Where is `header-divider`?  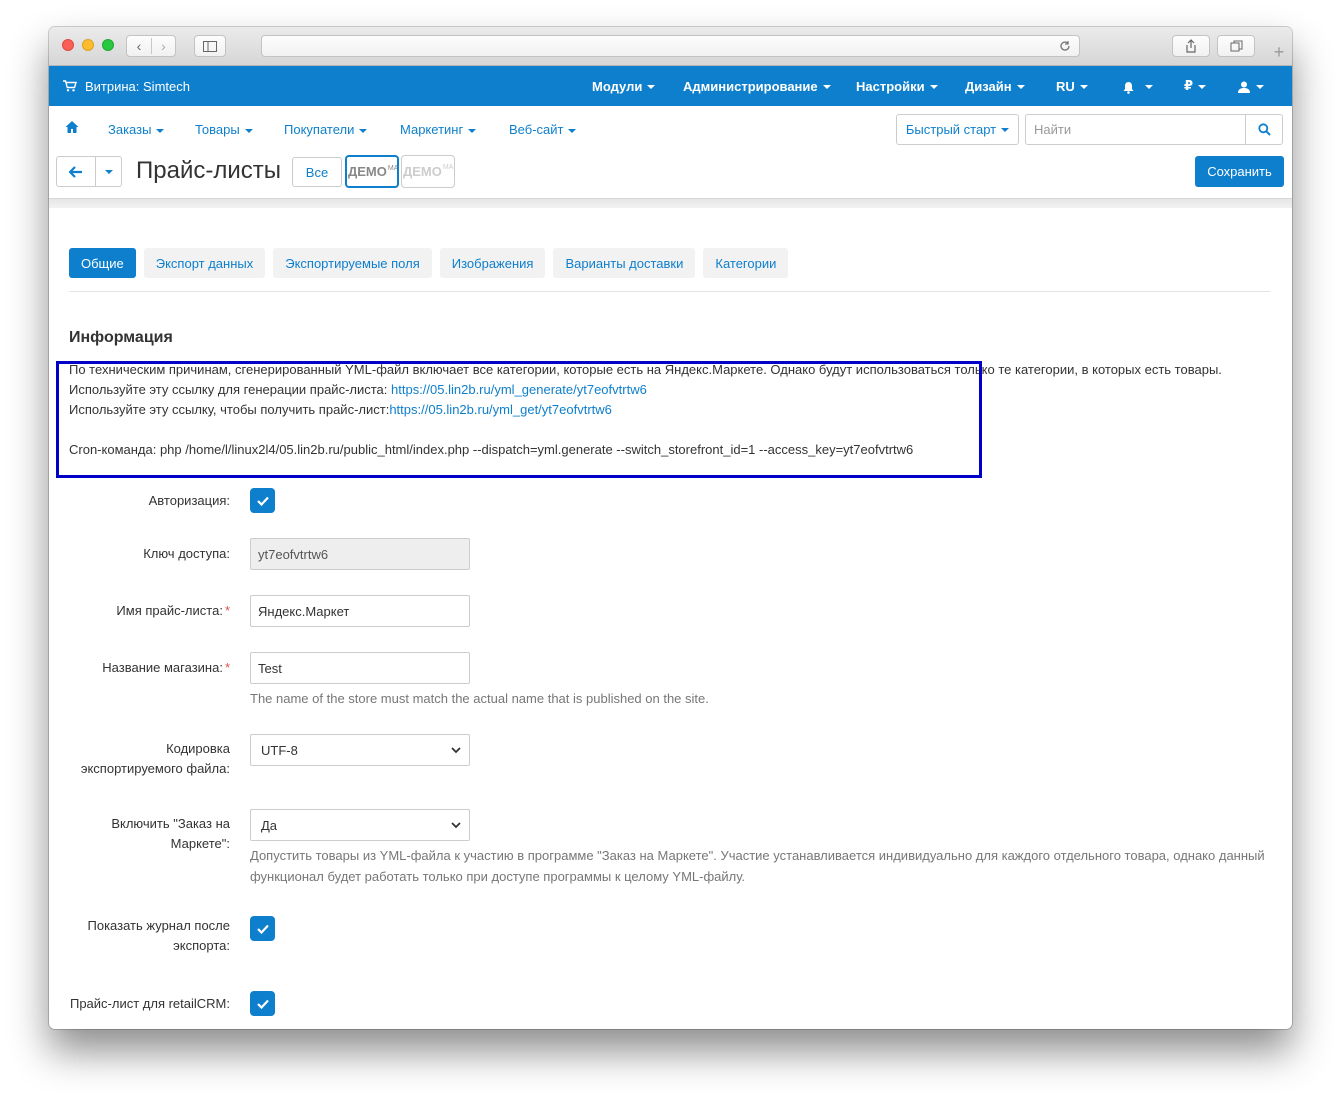 header-divider is located at coordinates (670, 203).